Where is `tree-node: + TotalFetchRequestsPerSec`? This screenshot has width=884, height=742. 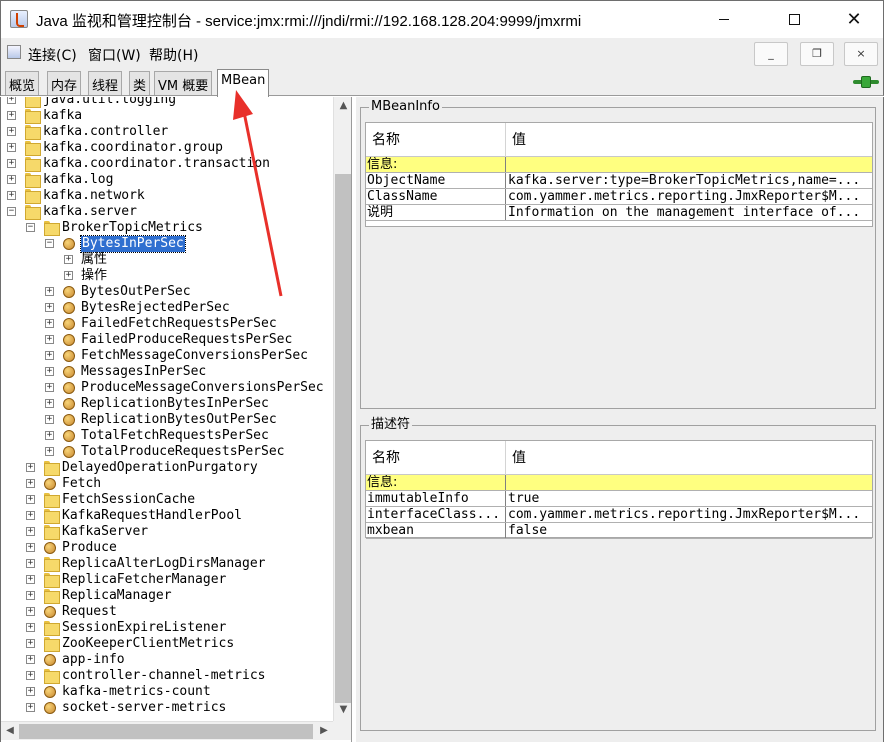 tree-node: + TotalFetchRequestsPerSec is located at coordinates (167, 436).